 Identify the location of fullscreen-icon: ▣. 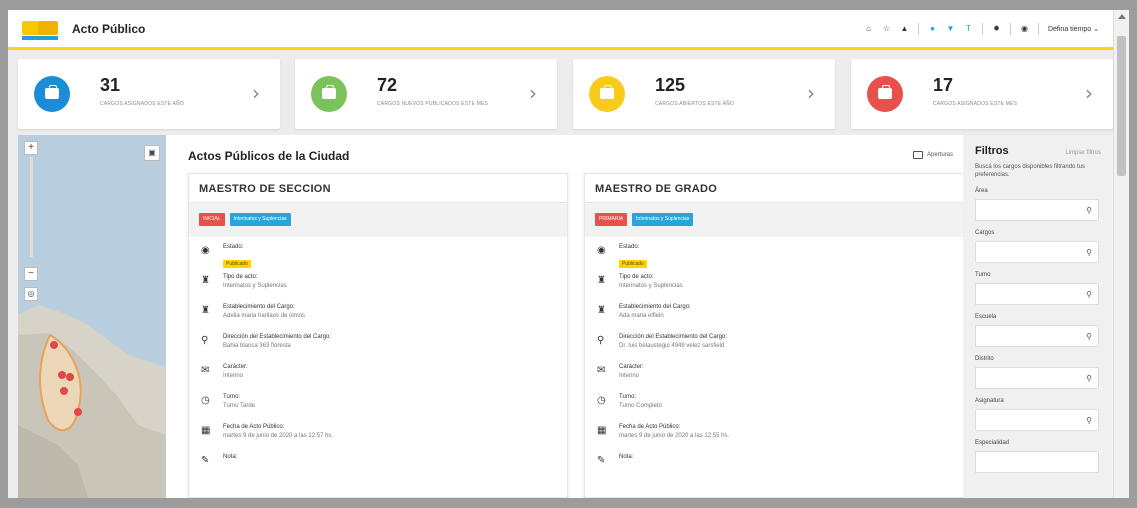
(152, 153).